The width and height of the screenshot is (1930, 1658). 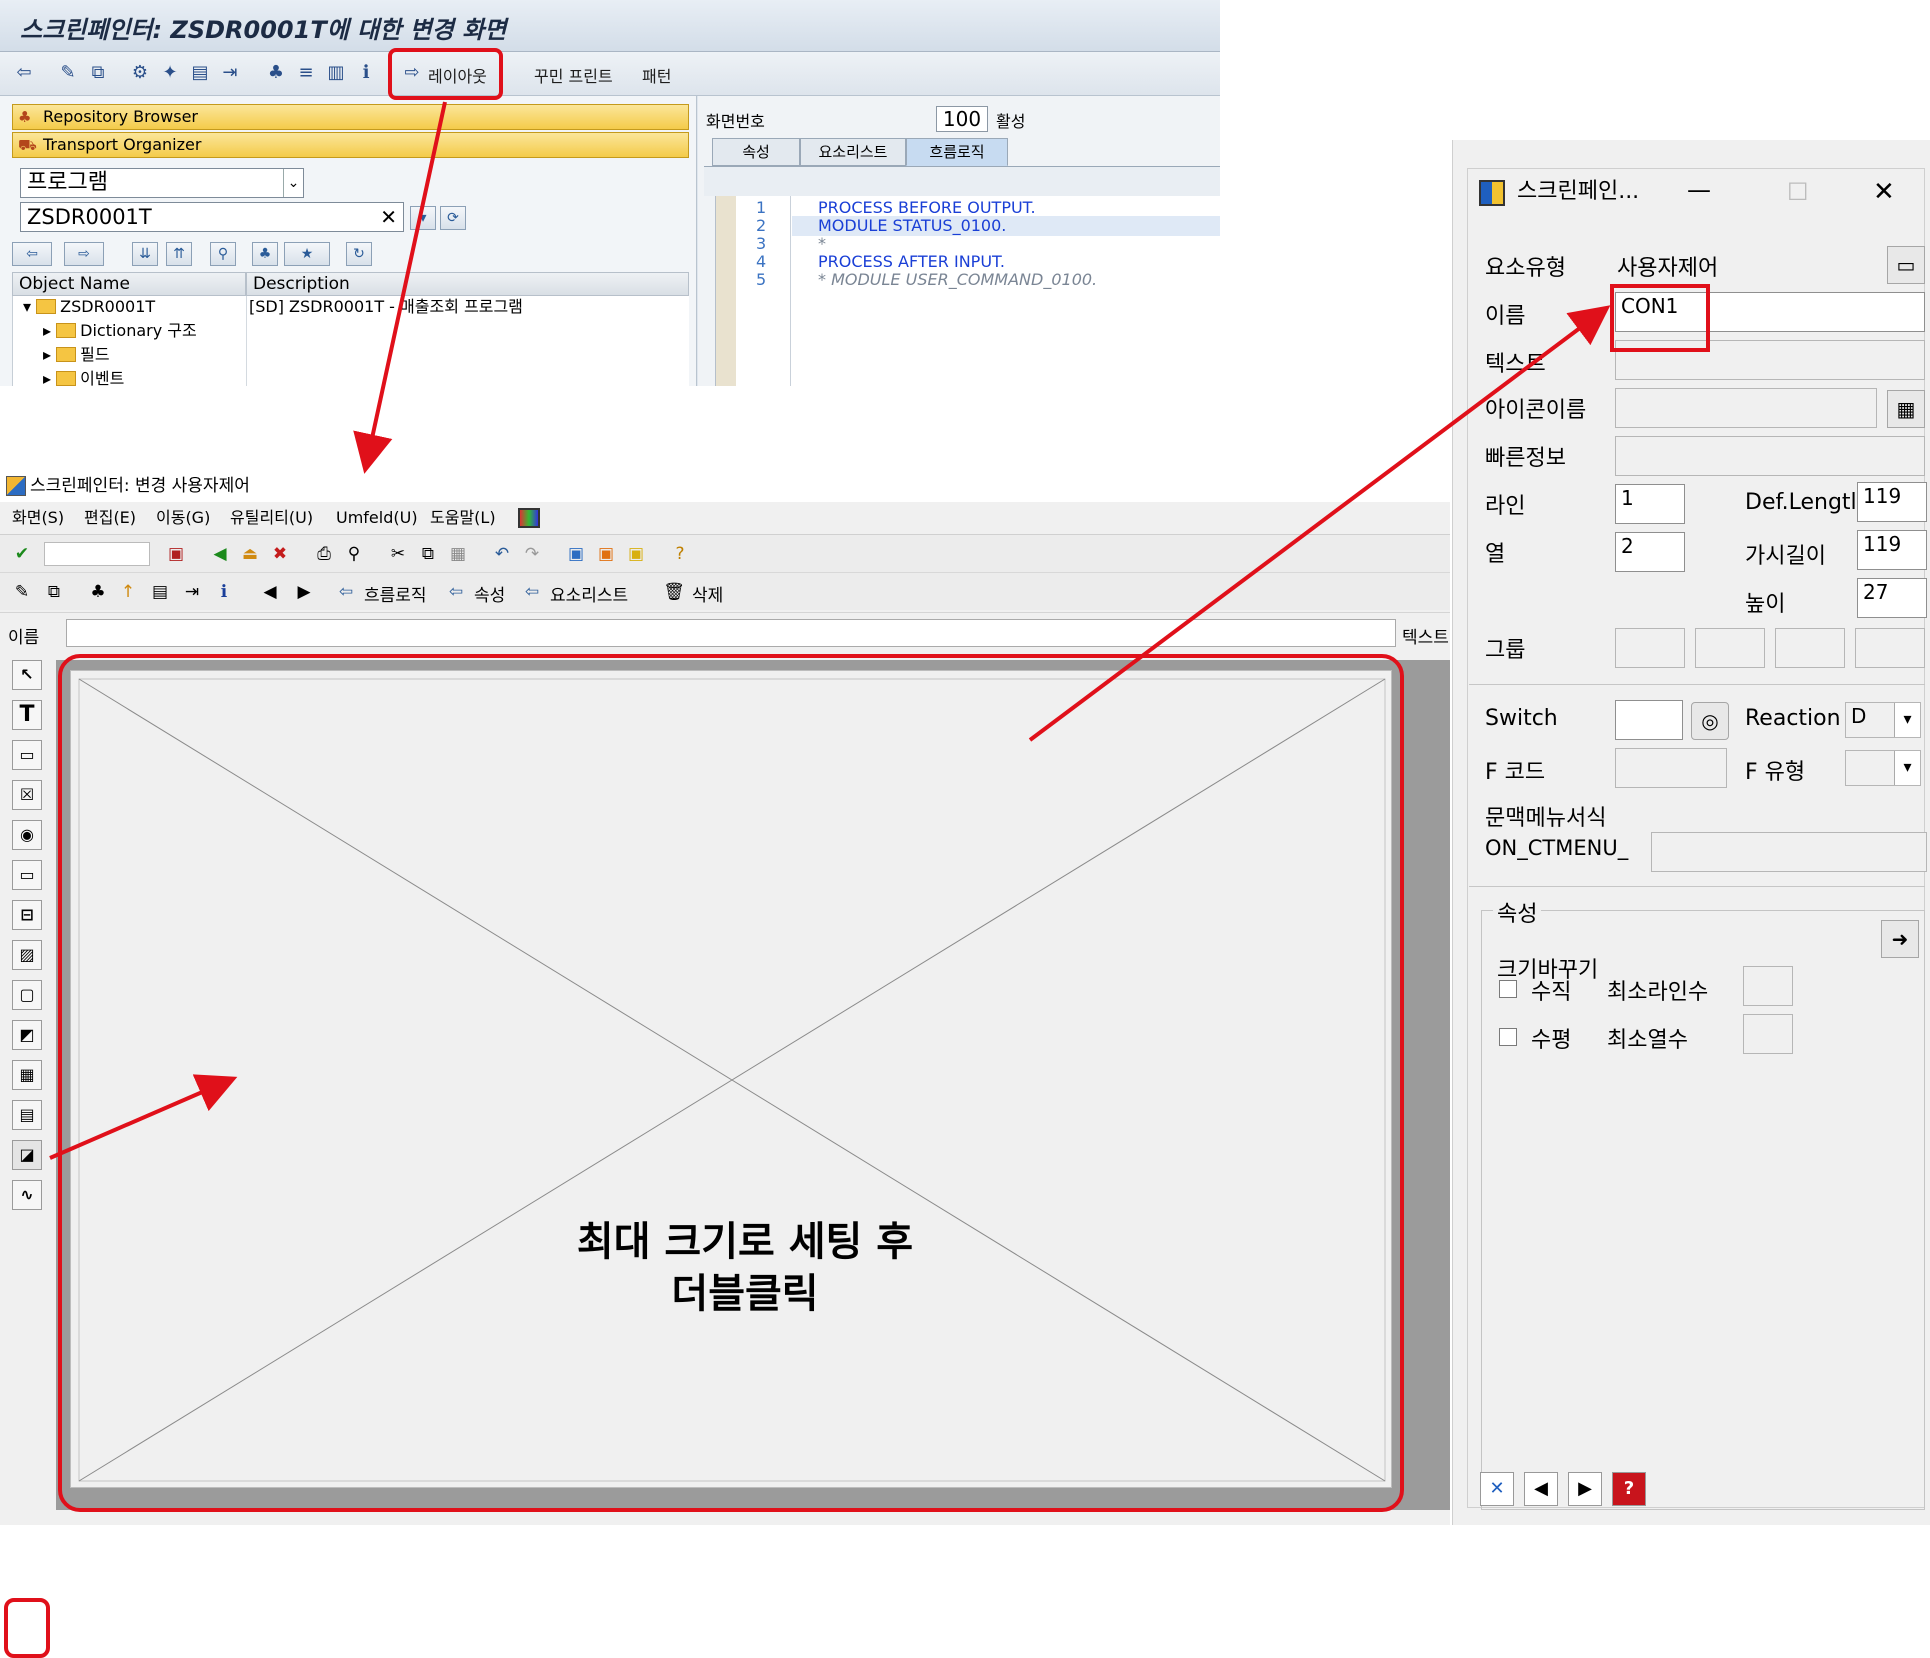 What do you see at coordinates (1319, 523) in the screenshot?
I see `arrow-canvas-to-name` at bounding box center [1319, 523].